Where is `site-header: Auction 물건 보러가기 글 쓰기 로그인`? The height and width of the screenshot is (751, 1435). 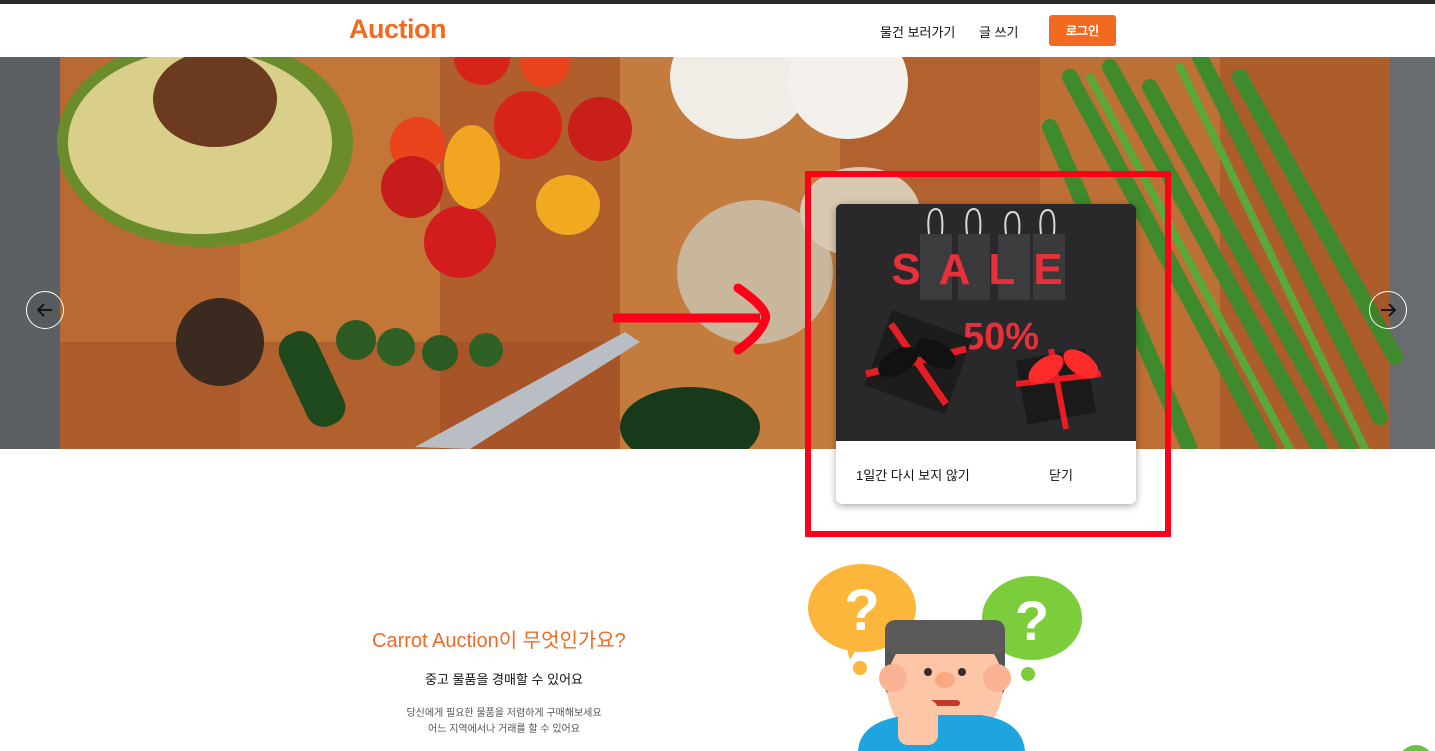 site-header: Auction 물건 보러가기 글 쓰기 로그인 is located at coordinates (717, 30).